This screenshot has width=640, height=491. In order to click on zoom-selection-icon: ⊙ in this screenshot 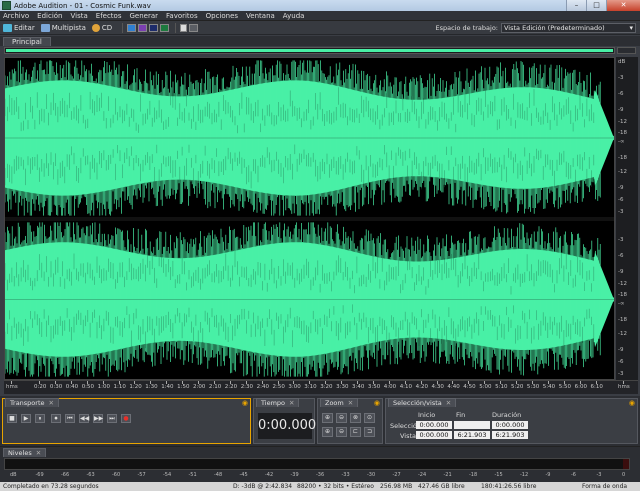, I will do `click(369, 418)`.